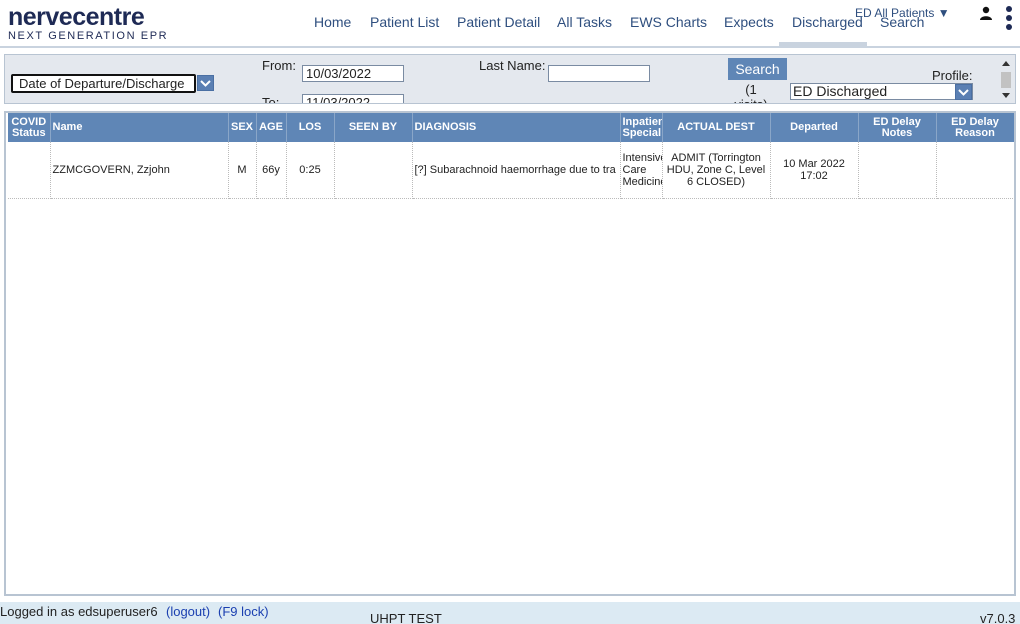  What do you see at coordinates (373, 170) in the screenshot?
I see `cell-seen-by` at bounding box center [373, 170].